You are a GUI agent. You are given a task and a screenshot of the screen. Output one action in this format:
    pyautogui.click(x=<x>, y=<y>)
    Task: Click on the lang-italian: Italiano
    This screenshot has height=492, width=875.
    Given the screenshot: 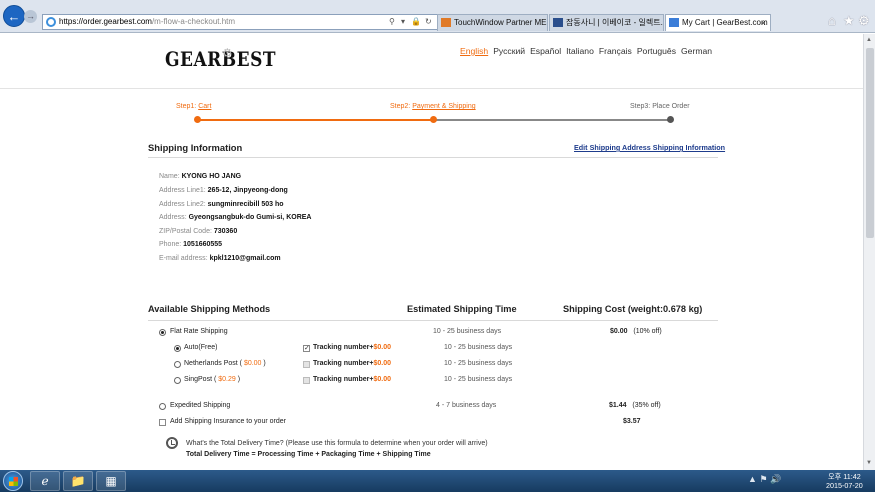 What is the action you would take?
    pyautogui.click(x=580, y=51)
    